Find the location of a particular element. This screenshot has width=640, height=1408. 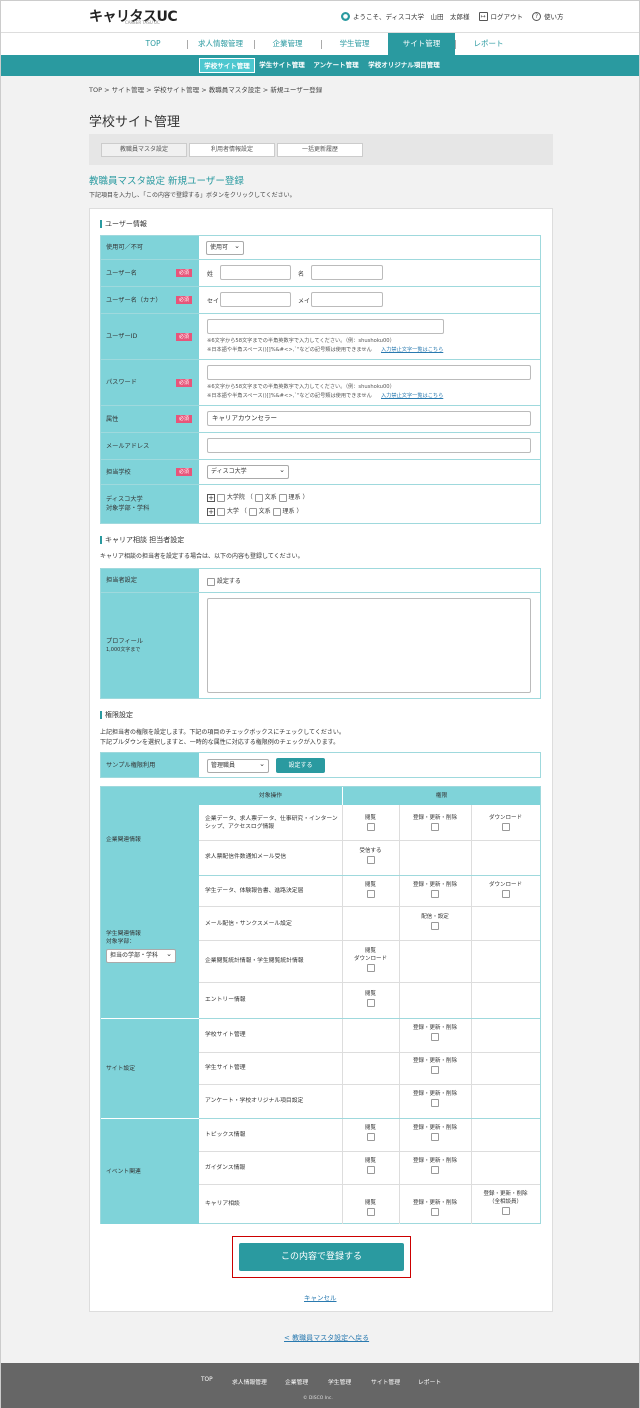

footer-student: 学生管理 is located at coordinates (339, 1381).